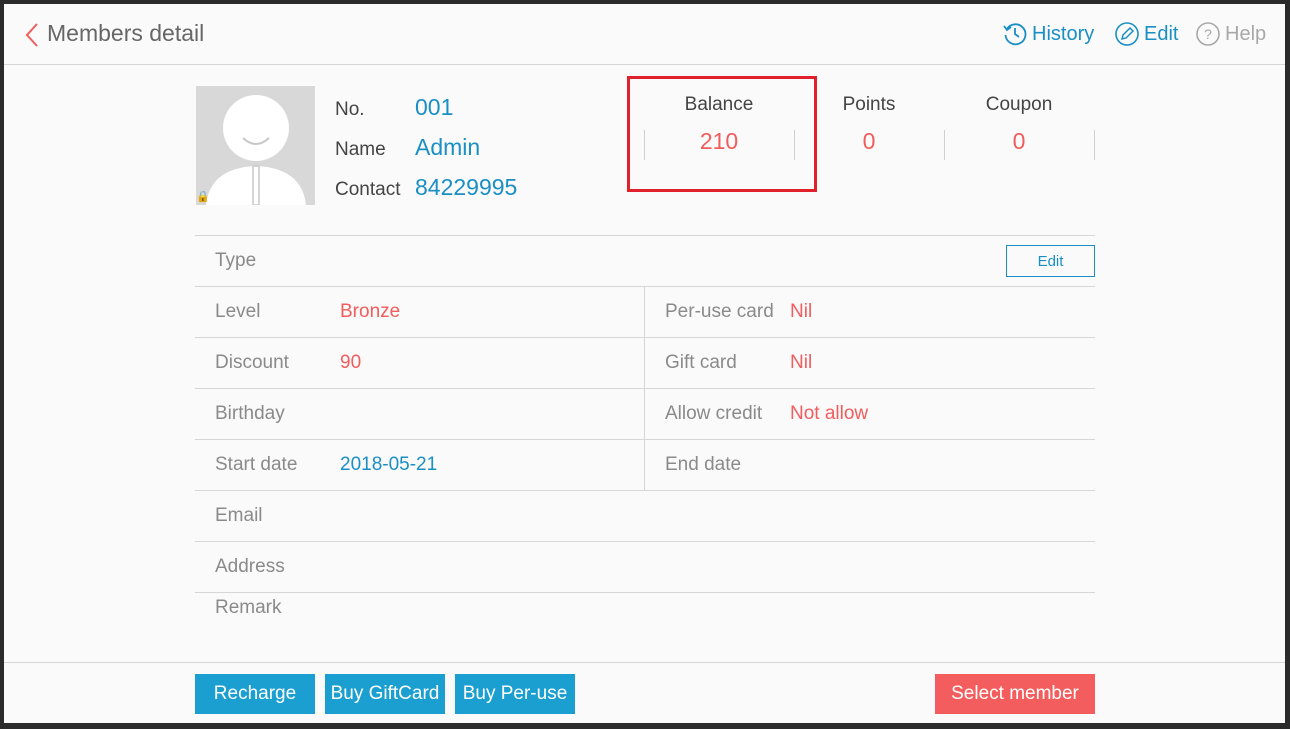 The image size is (1290, 729). I want to click on back-chevron-icon, so click(33, 35).